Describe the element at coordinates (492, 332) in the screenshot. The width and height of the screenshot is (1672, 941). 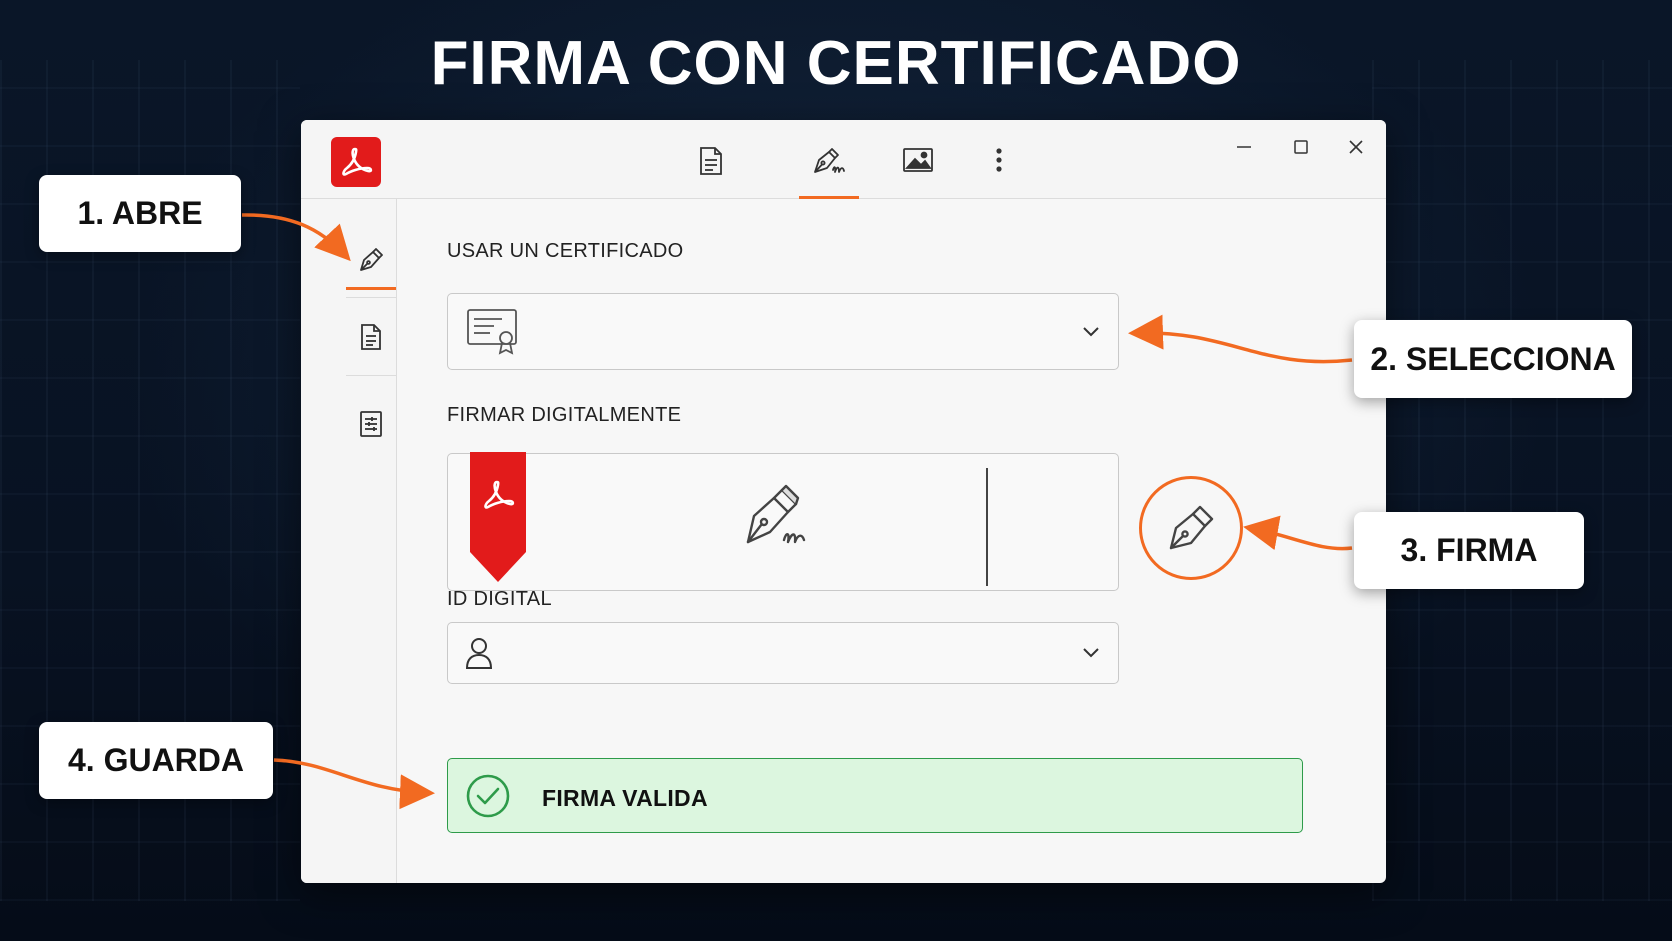
I see `certificate-icon` at that location.